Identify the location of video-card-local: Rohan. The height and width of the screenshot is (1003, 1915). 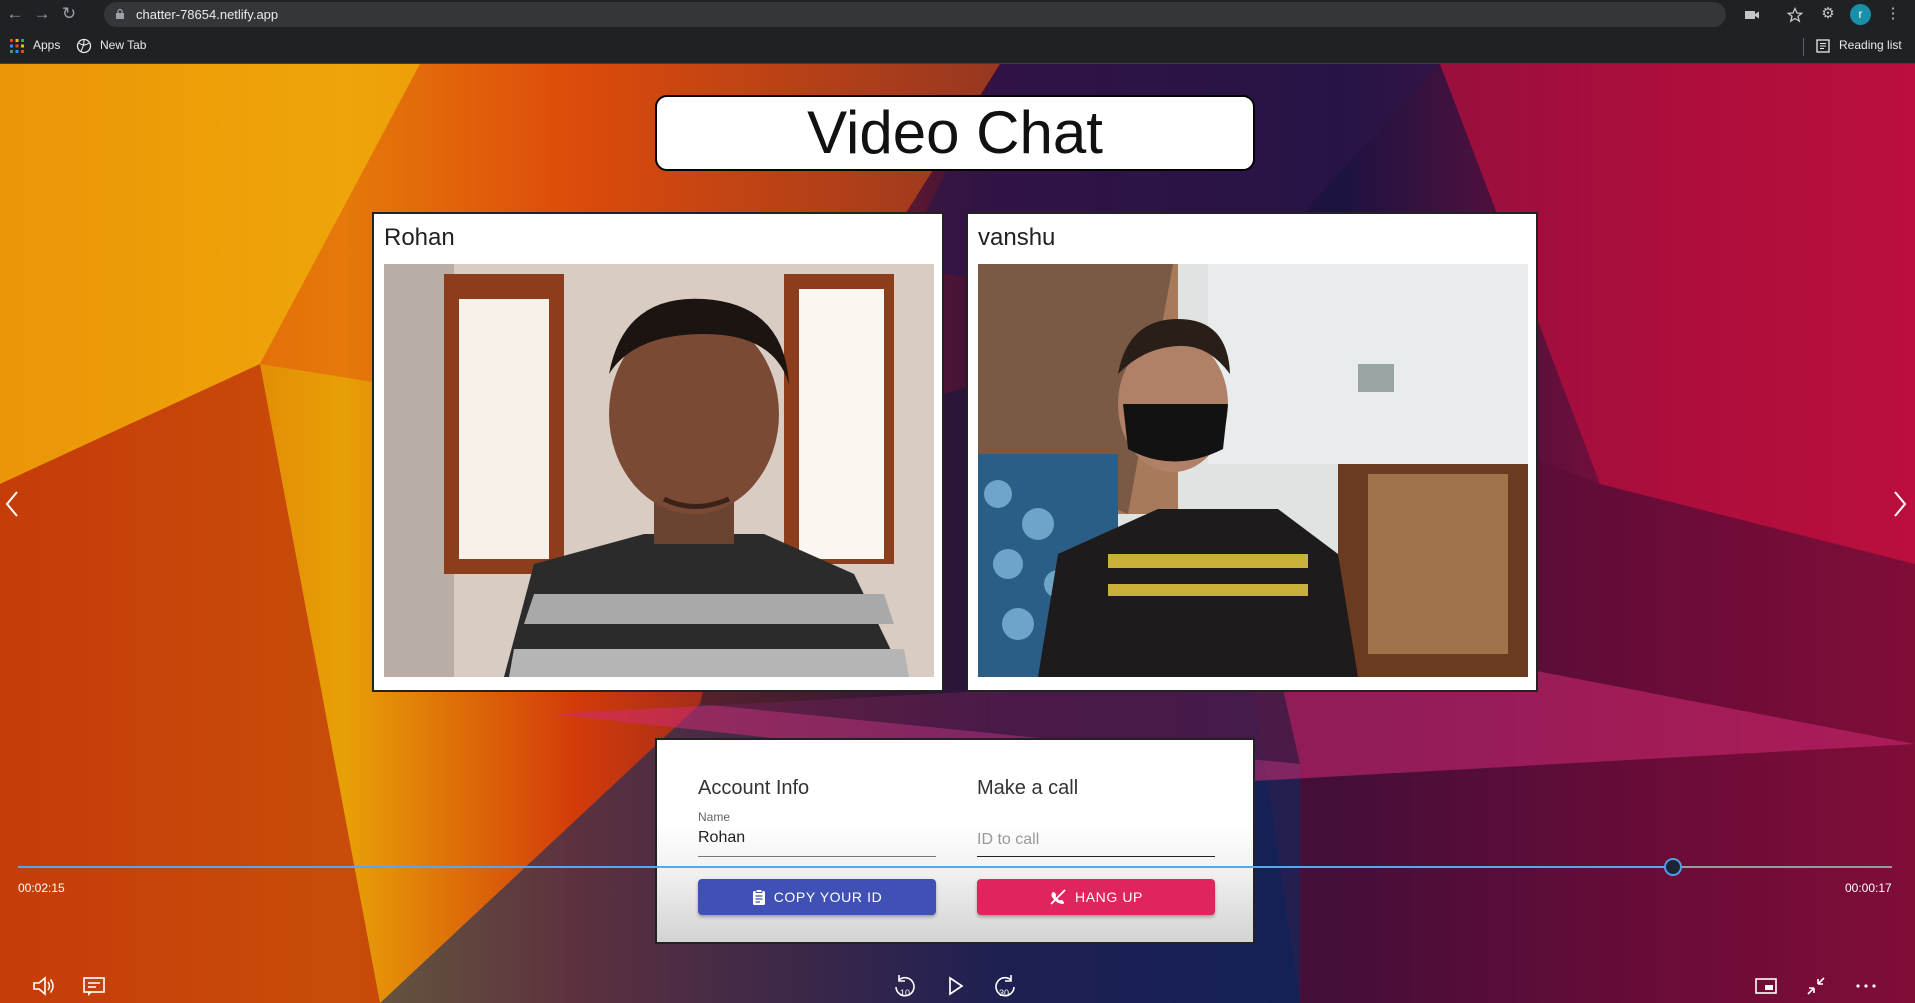
(658, 452).